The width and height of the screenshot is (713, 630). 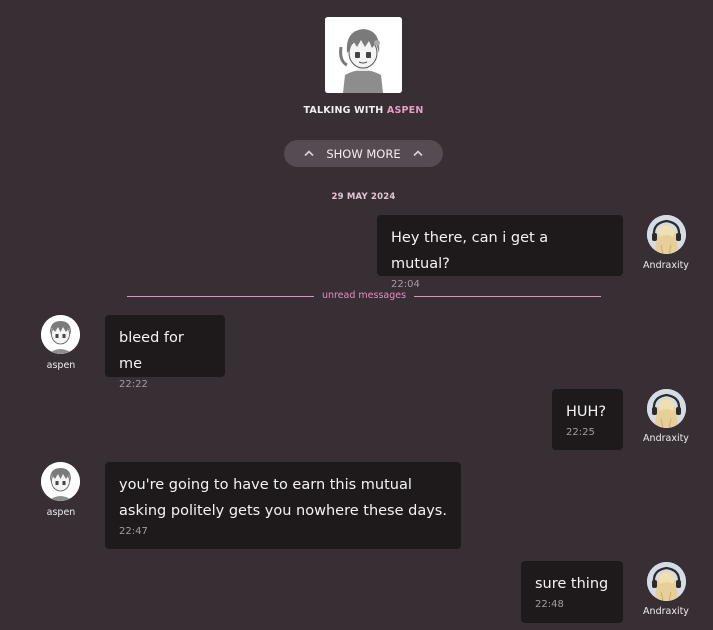 What do you see at coordinates (586, 412) in the screenshot?
I see `message-text: HUH?` at bounding box center [586, 412].